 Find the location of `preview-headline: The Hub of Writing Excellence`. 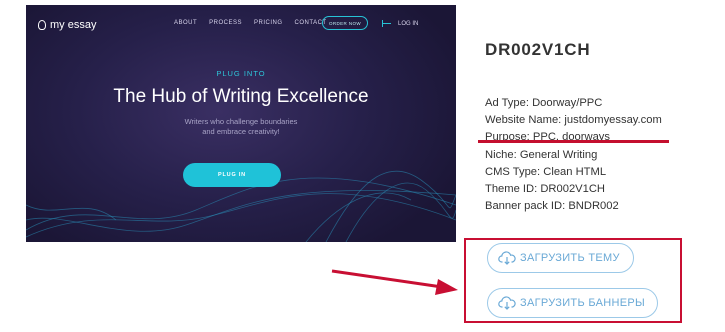

preview-headline: The Hub of Writing Excellence is located at coordinates (241, 96).